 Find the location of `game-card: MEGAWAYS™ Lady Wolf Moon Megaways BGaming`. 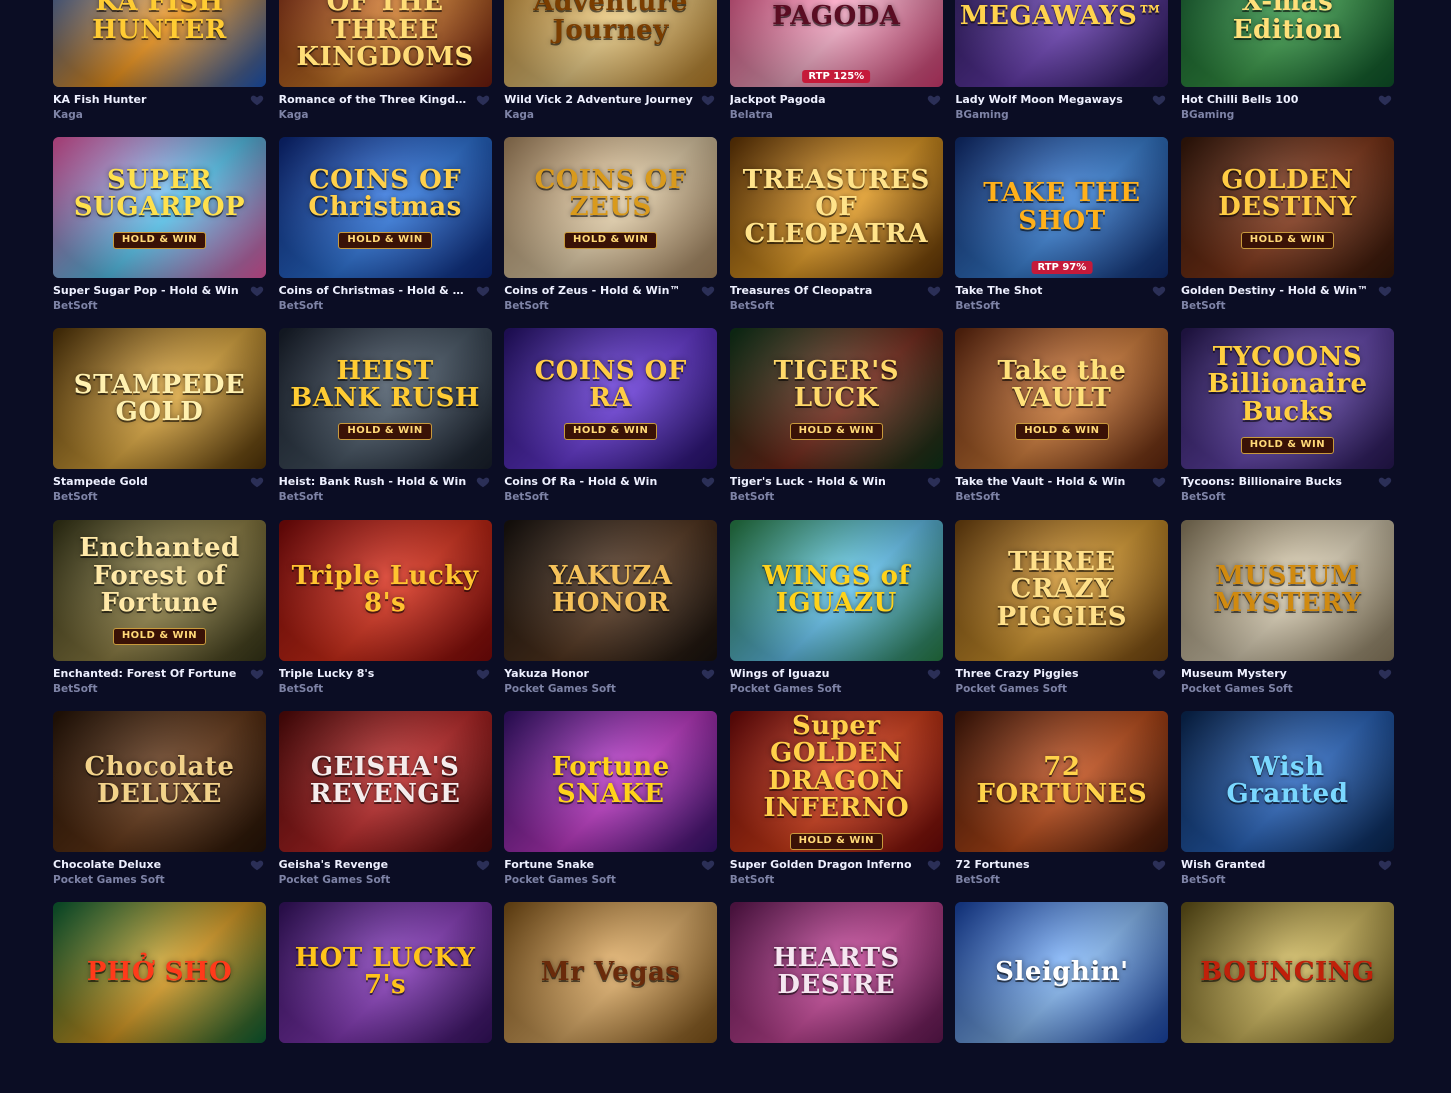

game-card: MEGAWAYS™ Lady Wolf Moon Megaways BGaming is located at coordinates (1062, 68).